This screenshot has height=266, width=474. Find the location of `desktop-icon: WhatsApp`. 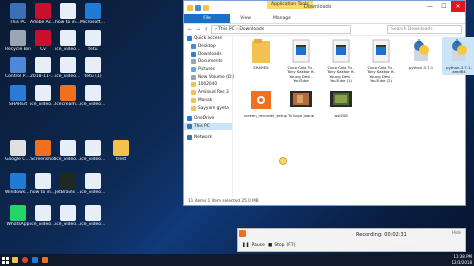

desktop-icon: WhatsApp is located at coordinates (18, 216).